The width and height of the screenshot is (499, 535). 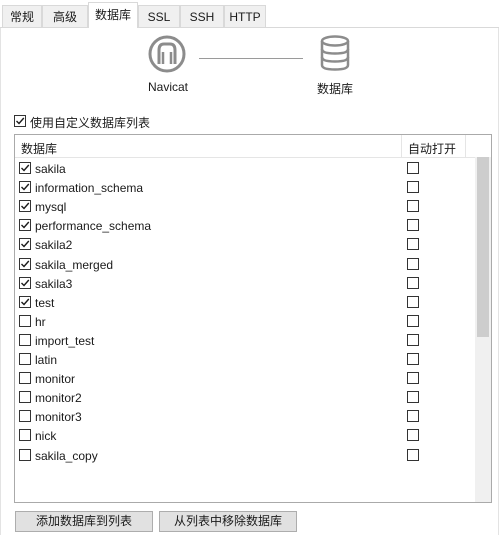 I want to click on database-name: performance_schema, so click(x=93, y=226).